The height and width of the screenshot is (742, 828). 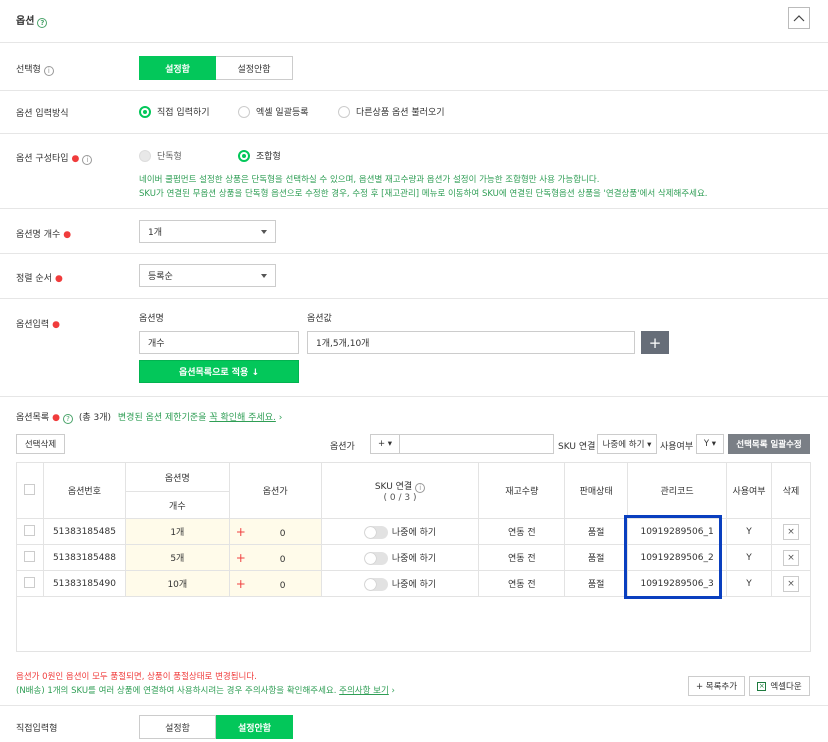 I want to click on select-type-on-button: 설정함, so click(x=177, y=68).